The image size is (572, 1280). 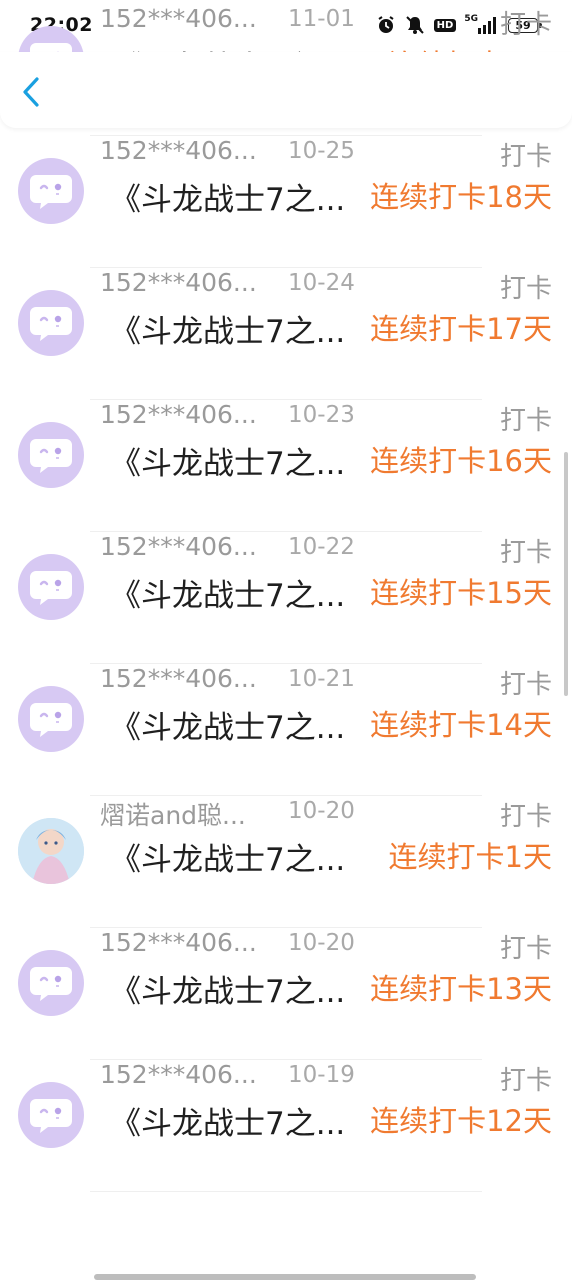 What do you see at coordinates (461, 1121) in the screenshot?
I see `streak-label: 连续打卡12天` at bounding box center [461, 1121].